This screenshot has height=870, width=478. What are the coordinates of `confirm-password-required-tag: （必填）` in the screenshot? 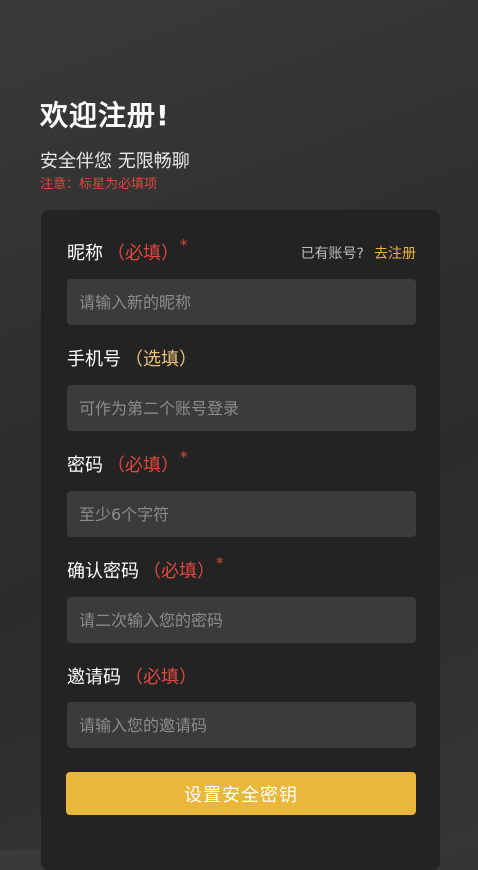 It's located at (179, 571).